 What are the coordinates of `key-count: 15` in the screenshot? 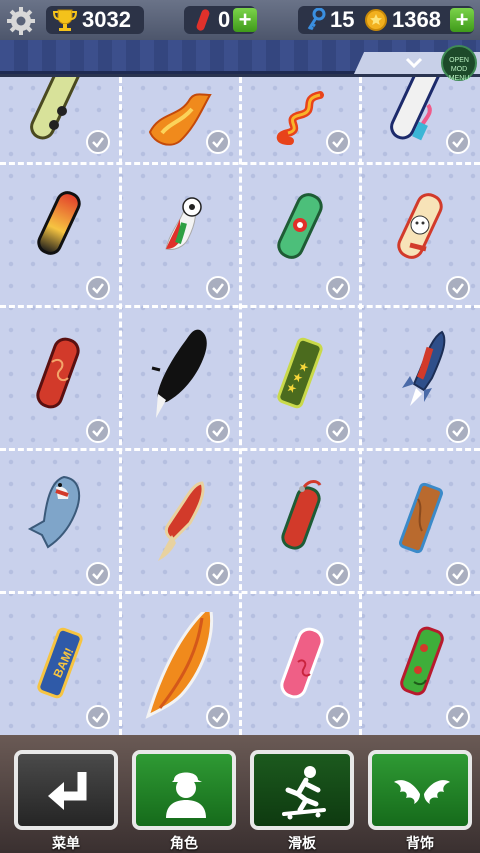 It's located at (342, 19).